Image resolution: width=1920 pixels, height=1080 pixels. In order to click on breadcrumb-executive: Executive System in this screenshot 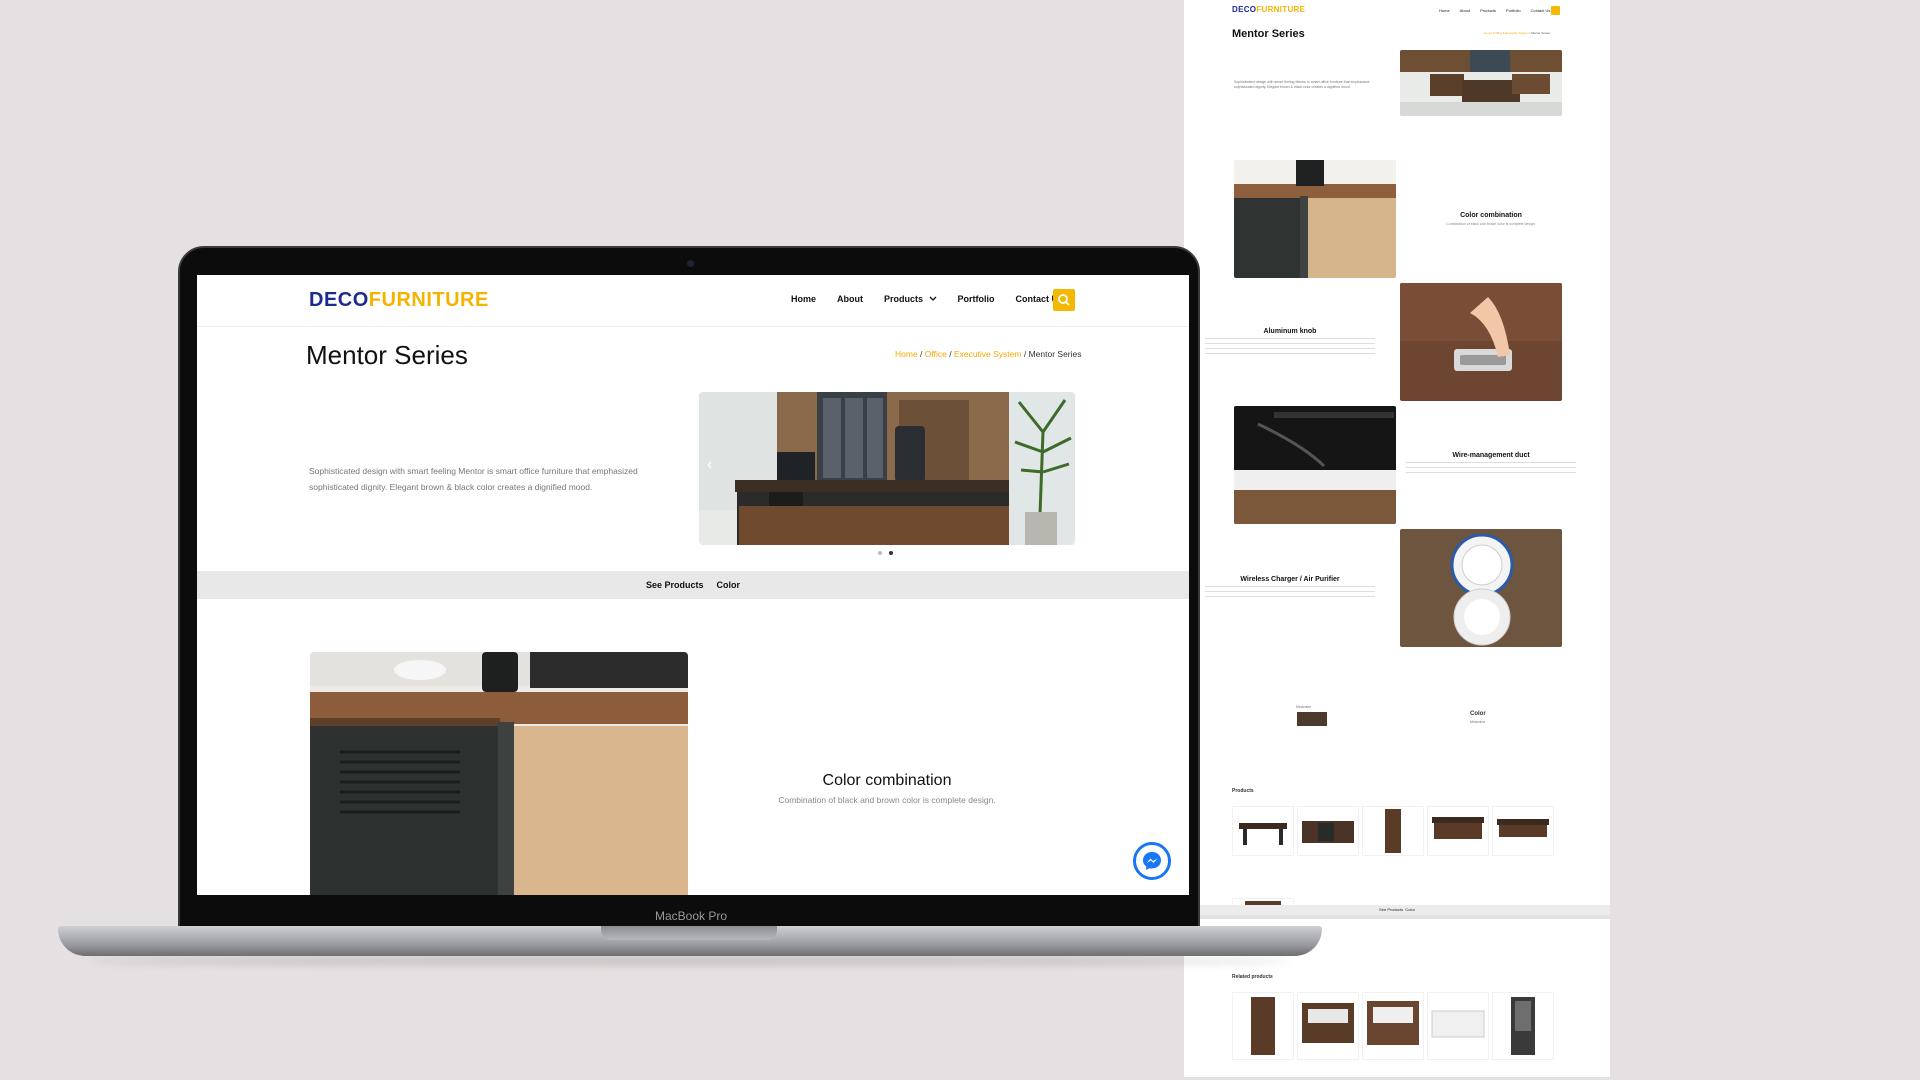, I will do `click(988, 354)`.